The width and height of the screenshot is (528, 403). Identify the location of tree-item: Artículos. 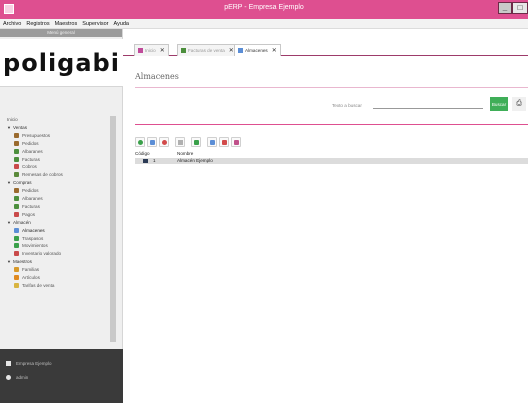
(27, 277).